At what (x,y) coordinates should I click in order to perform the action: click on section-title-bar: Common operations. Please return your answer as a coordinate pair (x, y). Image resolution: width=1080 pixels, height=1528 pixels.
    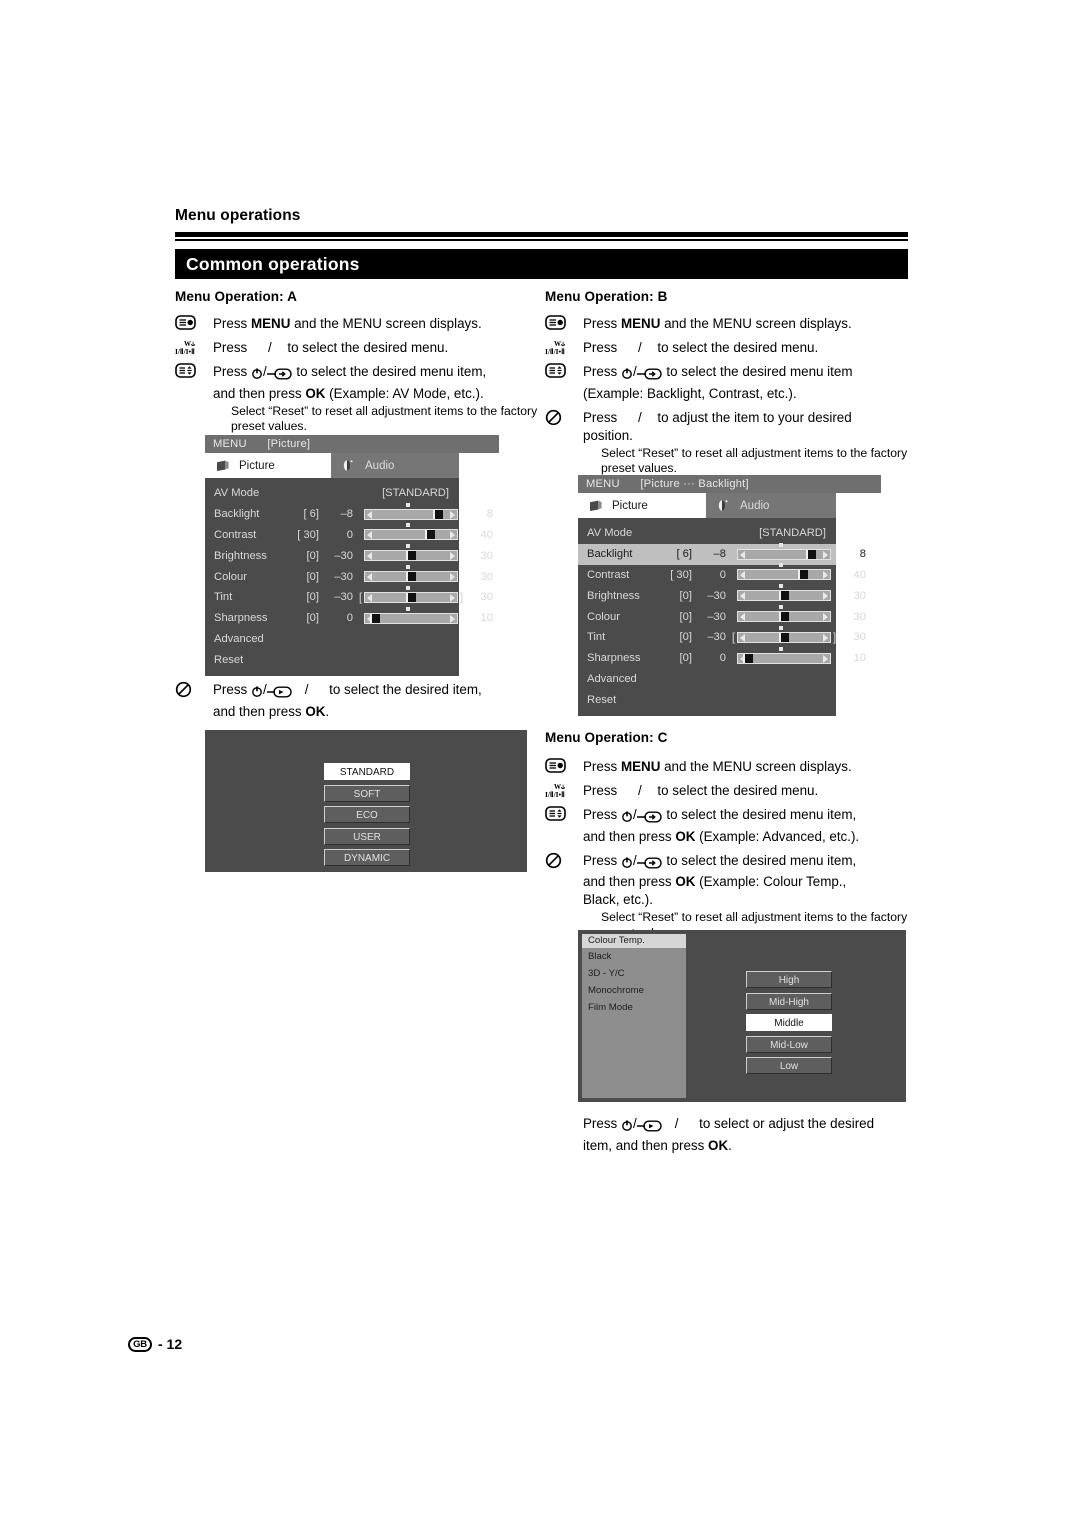
    Looking at the image, I should click on (541, 264).